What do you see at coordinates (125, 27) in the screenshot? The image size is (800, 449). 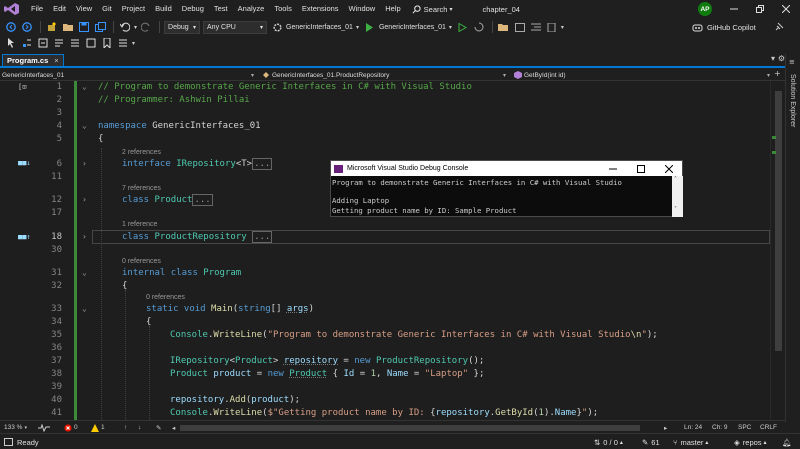 I see `undo-button` at bounding box center [125, 27].